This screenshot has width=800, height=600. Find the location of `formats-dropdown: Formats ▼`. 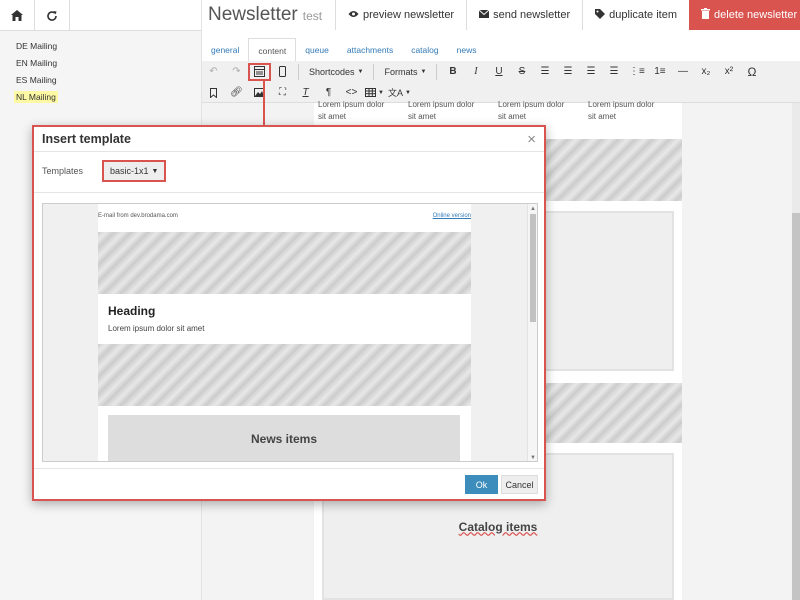

formats-dropdown: Formats ▼ is located at coordinates (405, 72).